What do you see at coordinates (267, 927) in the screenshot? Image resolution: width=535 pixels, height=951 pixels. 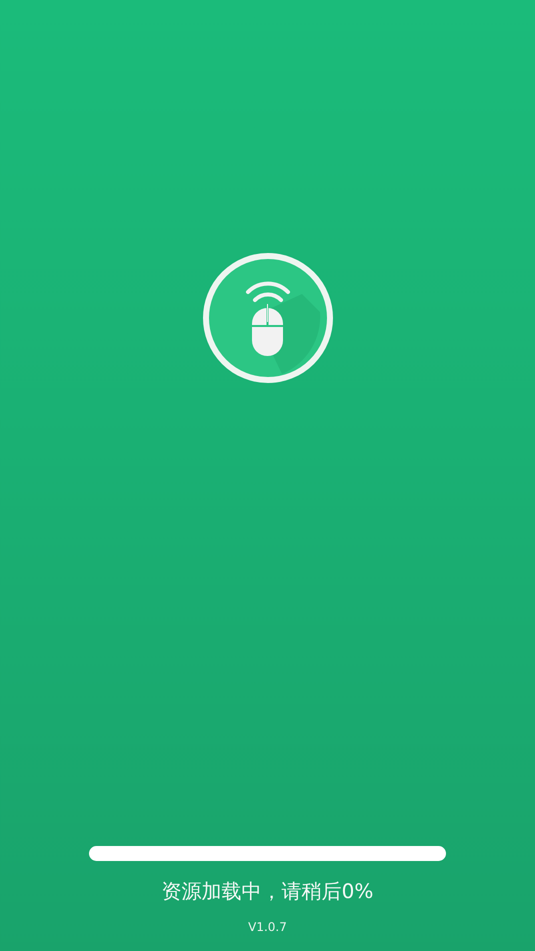 I see `version-text: V1.0.7` at bounding box center [267, 927].